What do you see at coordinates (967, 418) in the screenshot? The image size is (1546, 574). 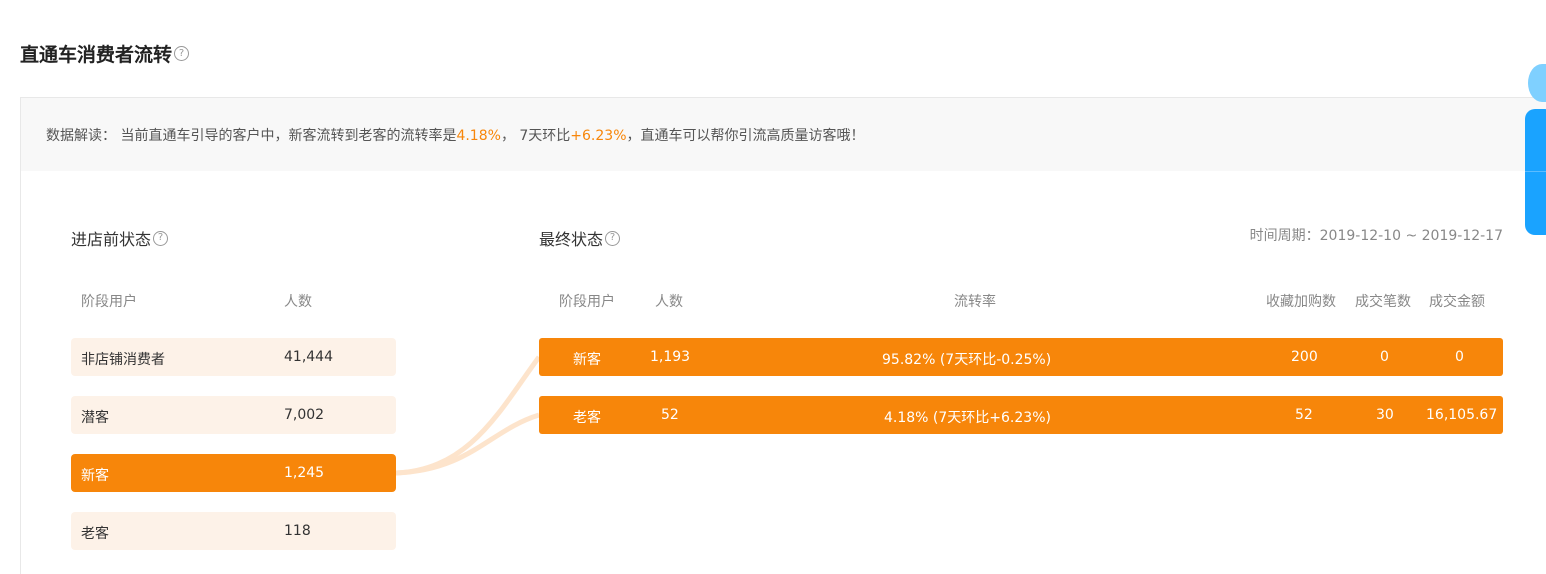 I see `row-rate: 4.18% (7天环比+6.23%)` at bounding box center [967, 418].